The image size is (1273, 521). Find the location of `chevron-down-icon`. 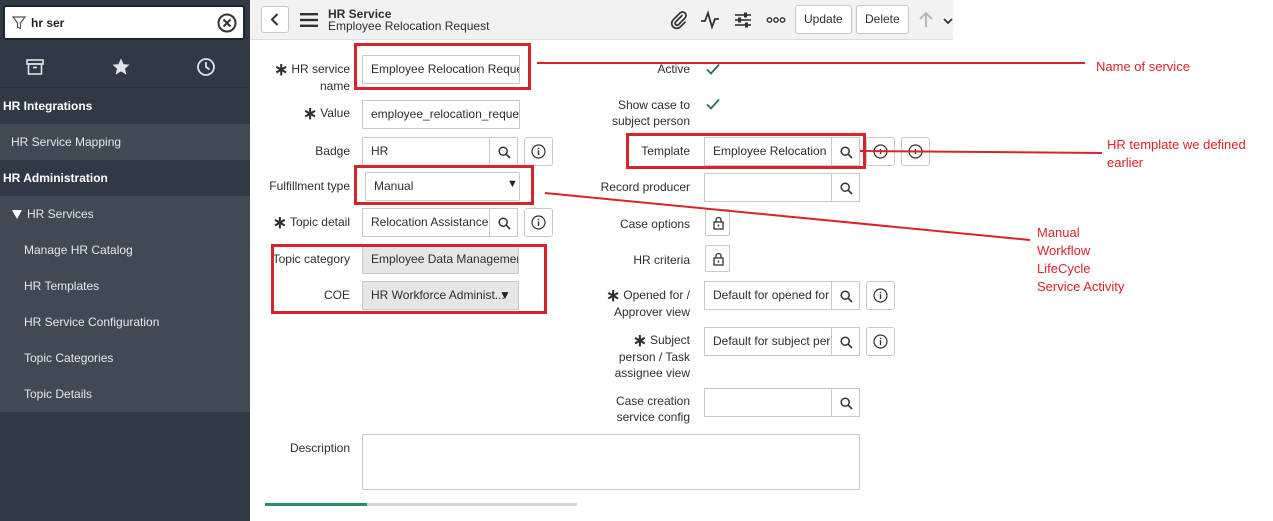

chevron-down-icon is located at coordinates (948, 20).